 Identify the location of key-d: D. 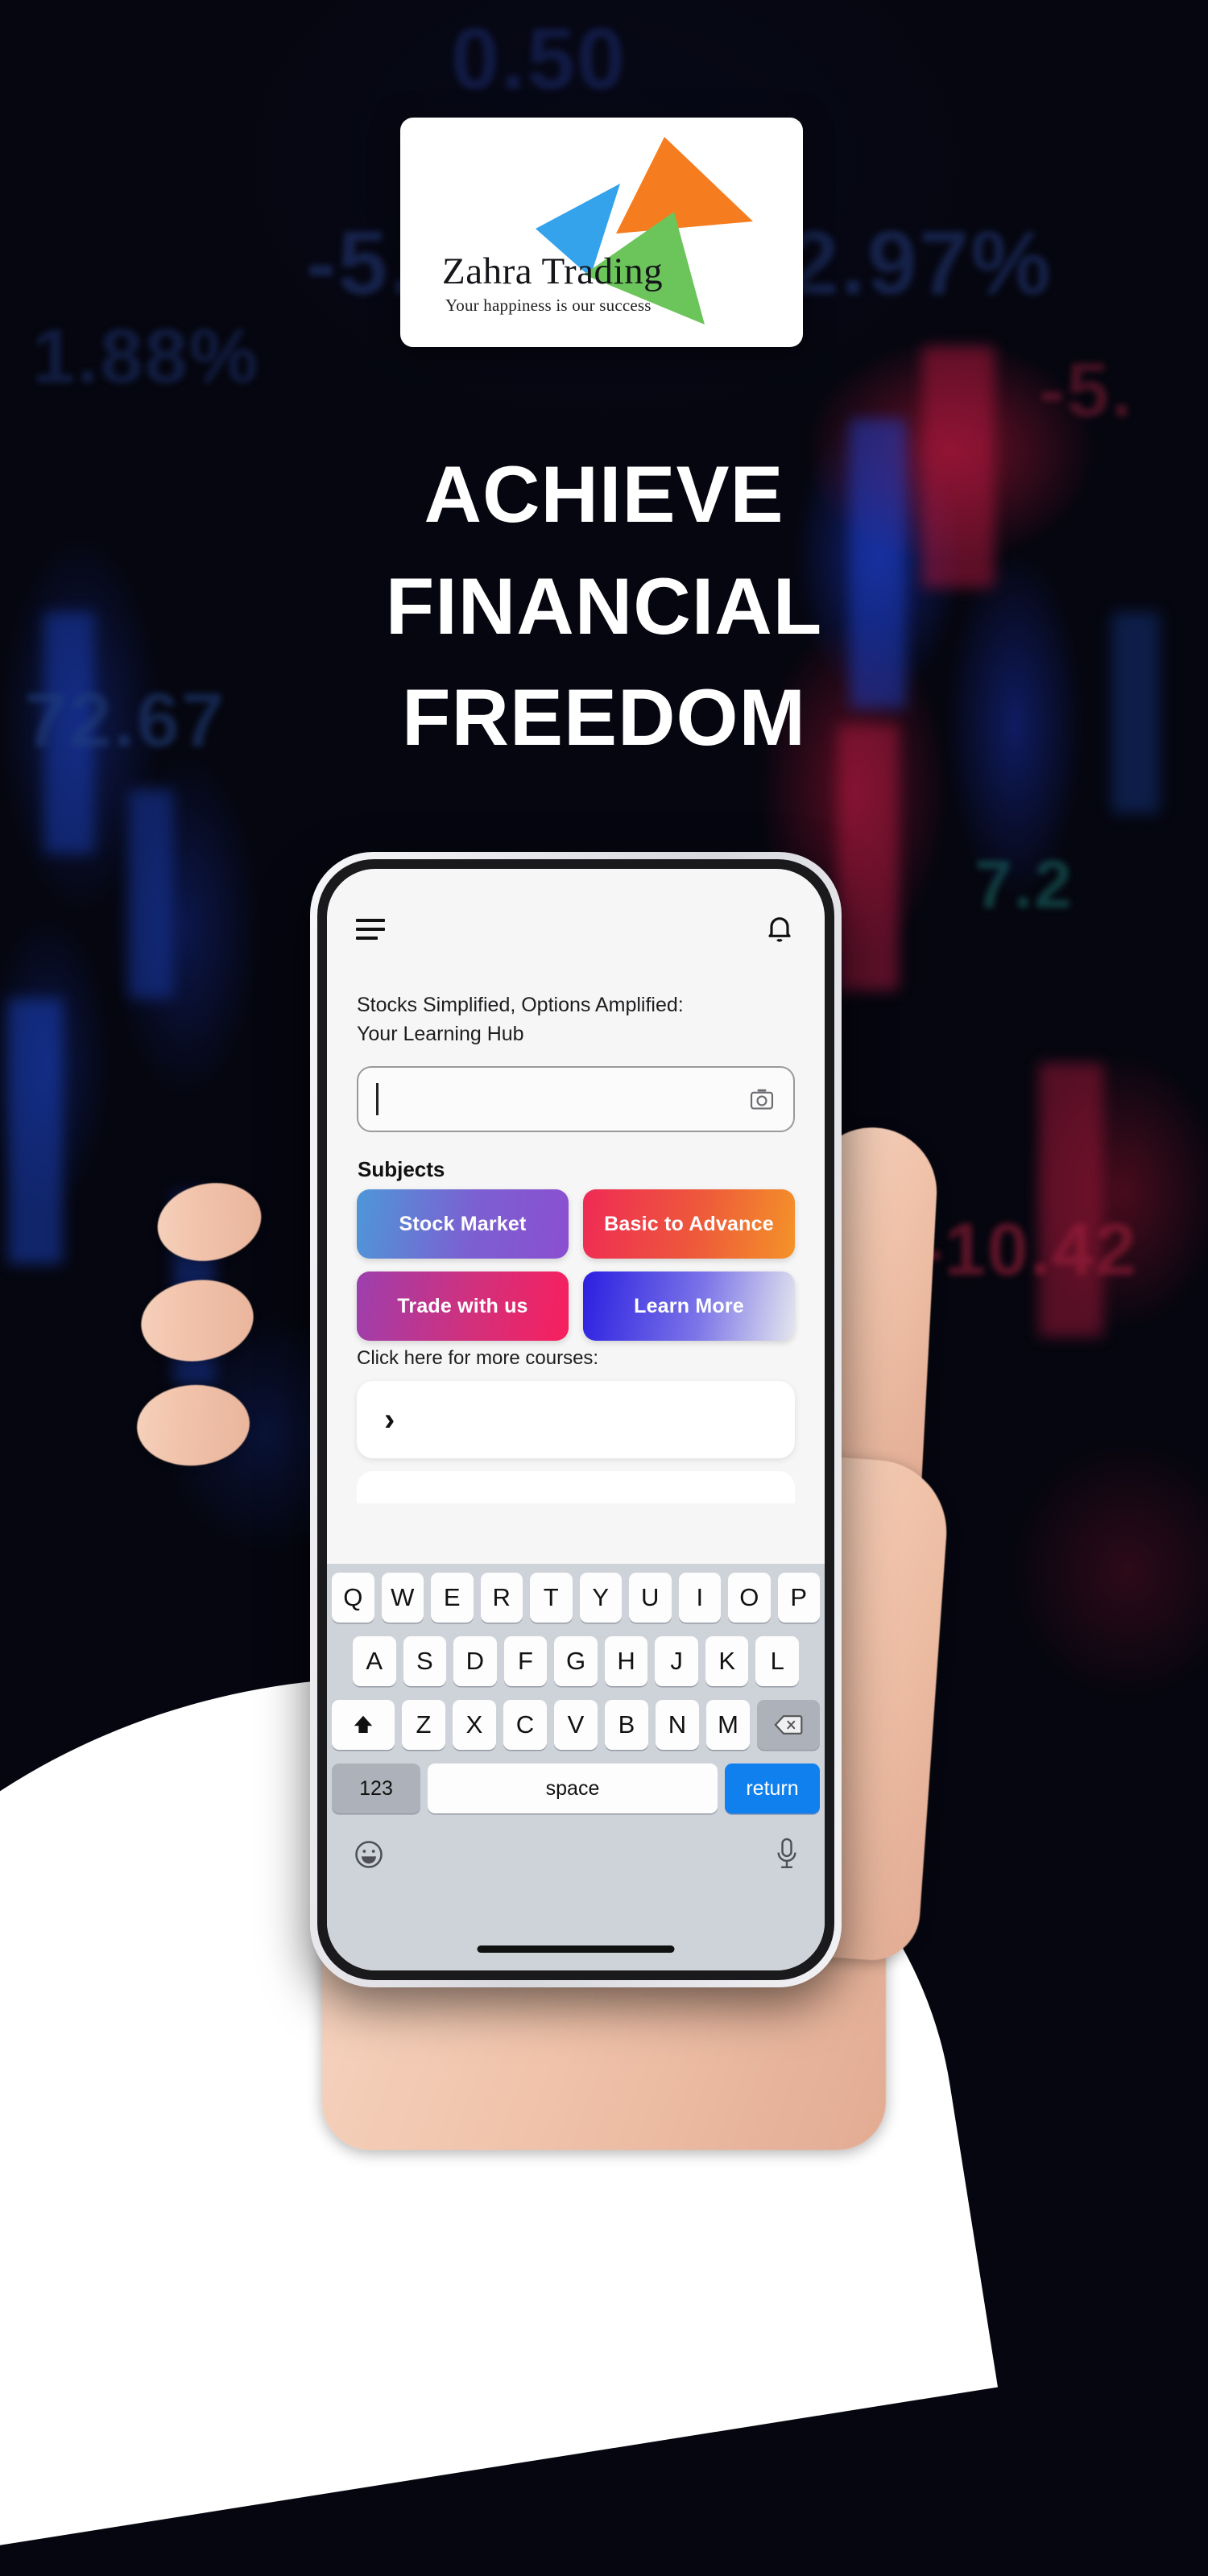
(475, 1661).